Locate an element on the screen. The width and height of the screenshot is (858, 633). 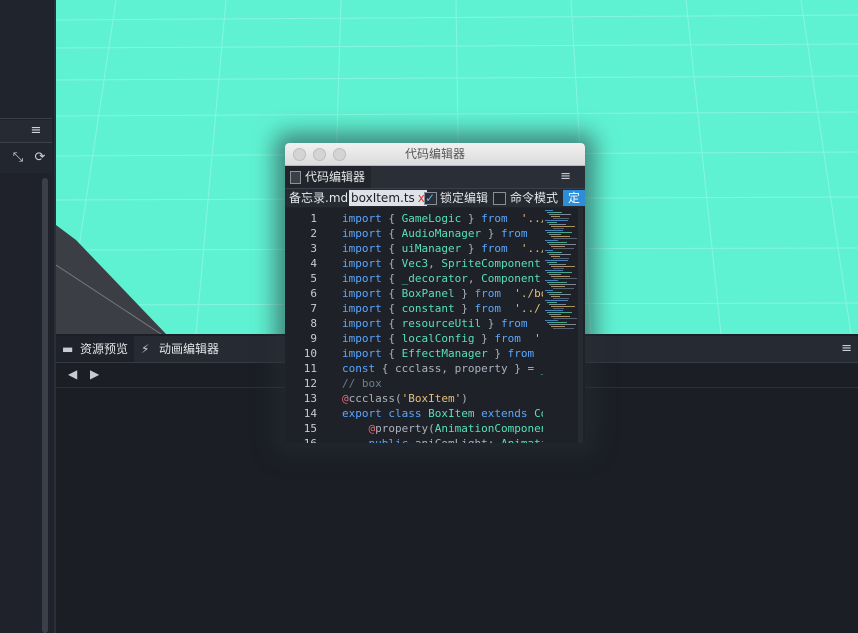
file-tab-boxitem: boxItem.ts x is located at coordinates (388, 198).